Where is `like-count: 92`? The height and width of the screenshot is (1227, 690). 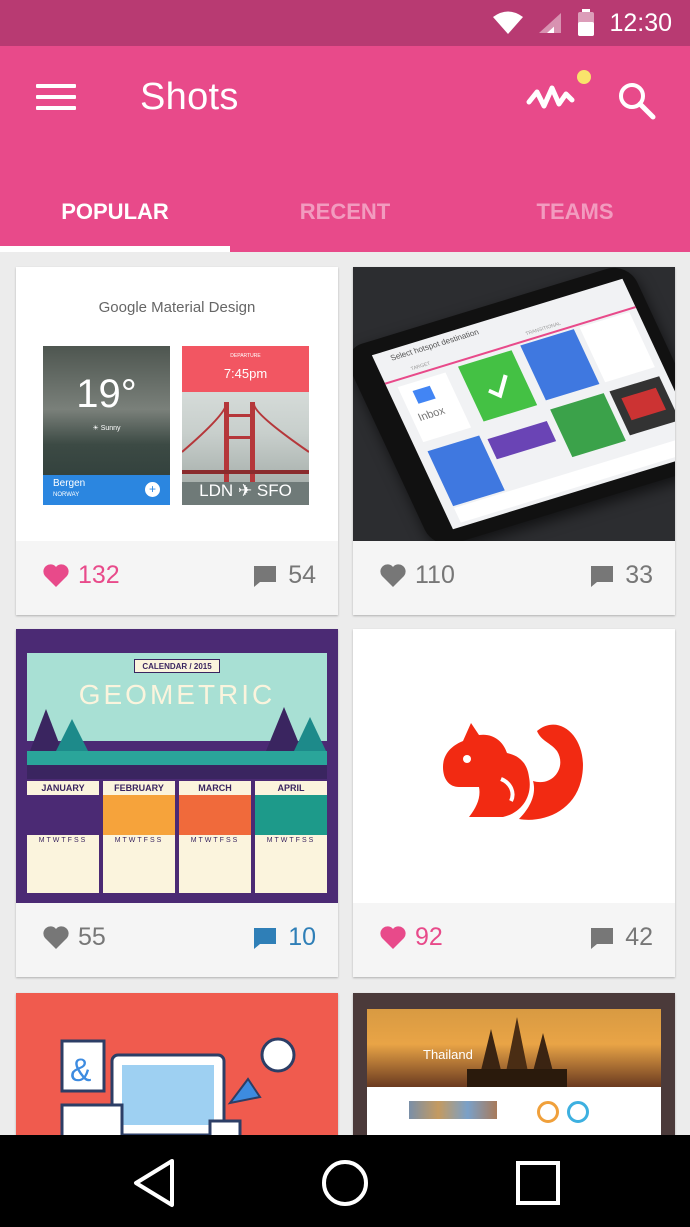
like-count: 92 is located at coordinates (429, 937).